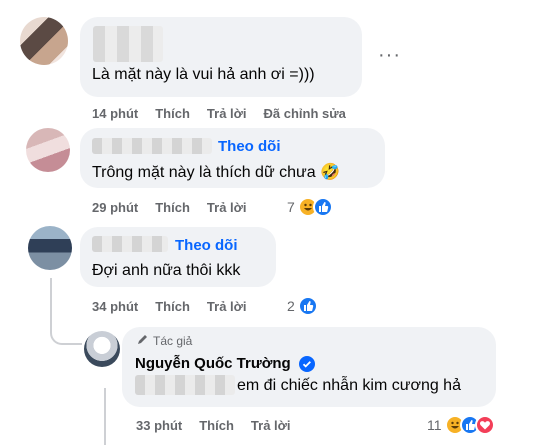  I want to click on author-badge: Tác giả, so click(164, 340).